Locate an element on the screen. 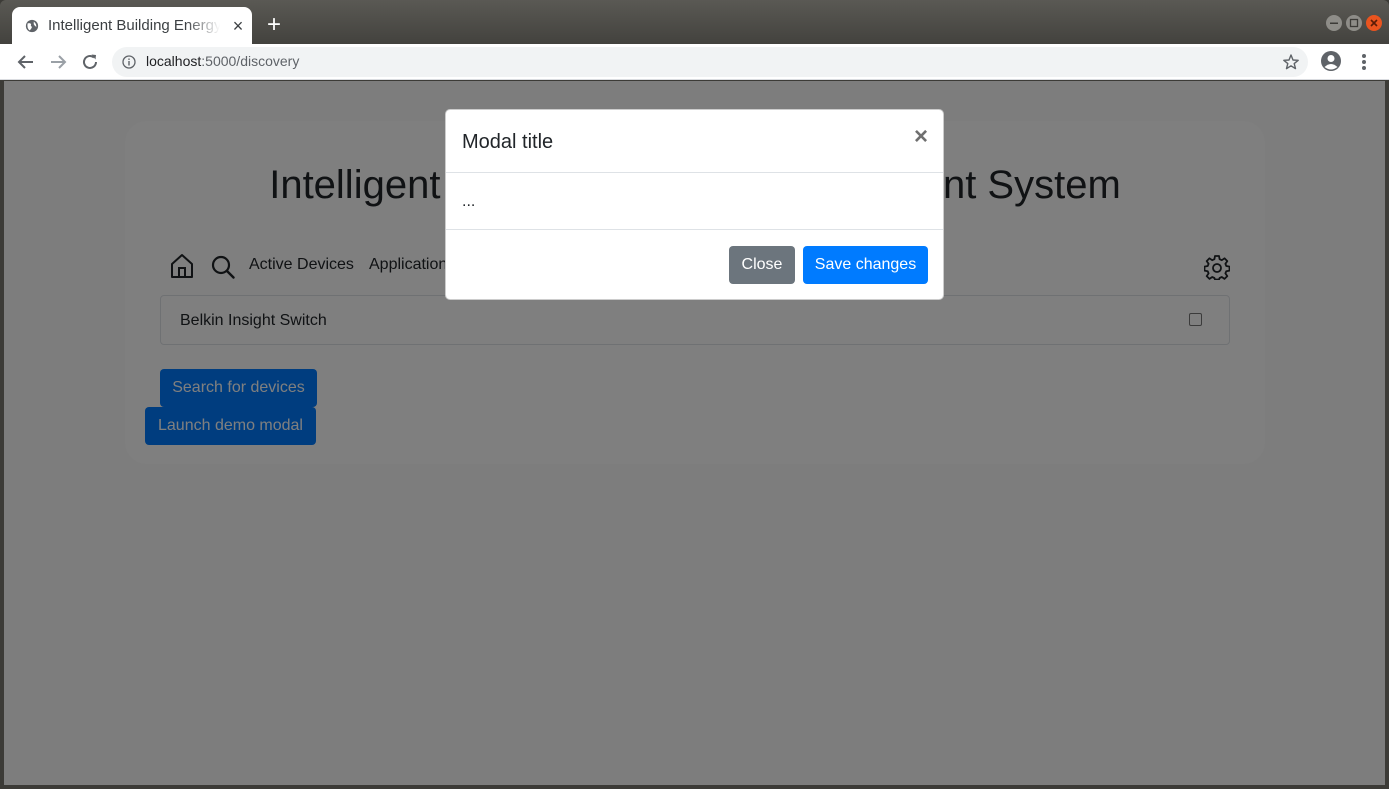  modal-title: Modal title is located at coordinates (508, 142).